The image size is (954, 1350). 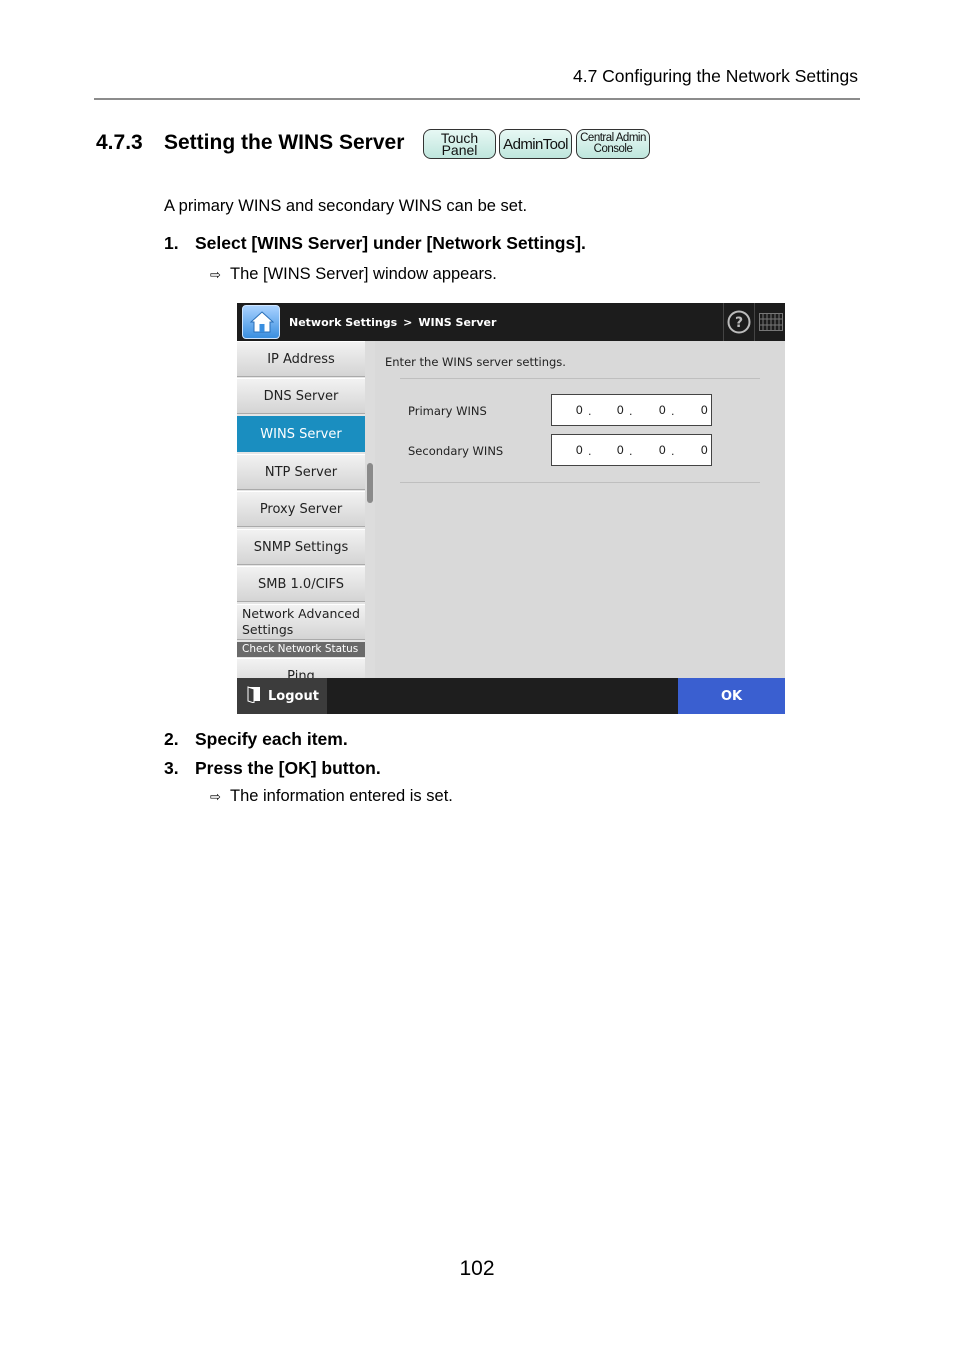 What do you see at coordinates (284, 142) in the screenshot?
I see `section-title-text: Setting the WINS Server` at bounding box center [284, 142].